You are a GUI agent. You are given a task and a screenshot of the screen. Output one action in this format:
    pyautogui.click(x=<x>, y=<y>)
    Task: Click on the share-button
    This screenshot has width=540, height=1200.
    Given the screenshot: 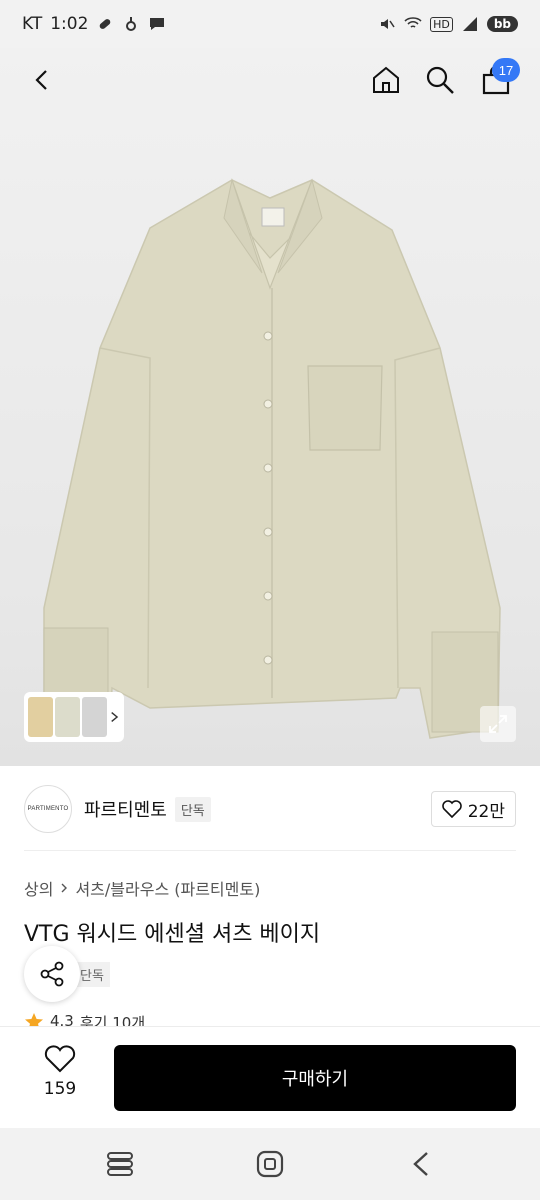 What is the action you would take?
    pyautogui.click(x=52, y=974)
    